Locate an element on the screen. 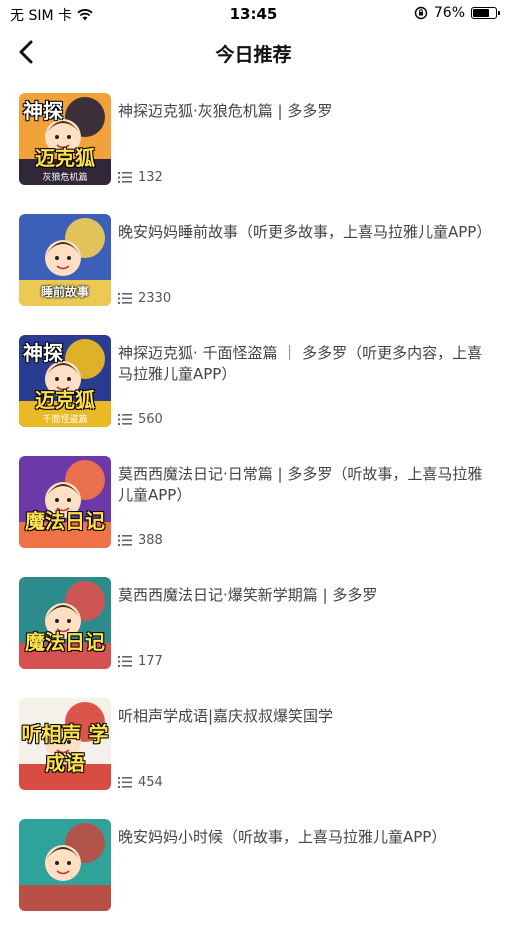 The height and width of the screenshot is (937, 507). cover-title-text: 听相声 学成语 is located at coordinates (65, 748).